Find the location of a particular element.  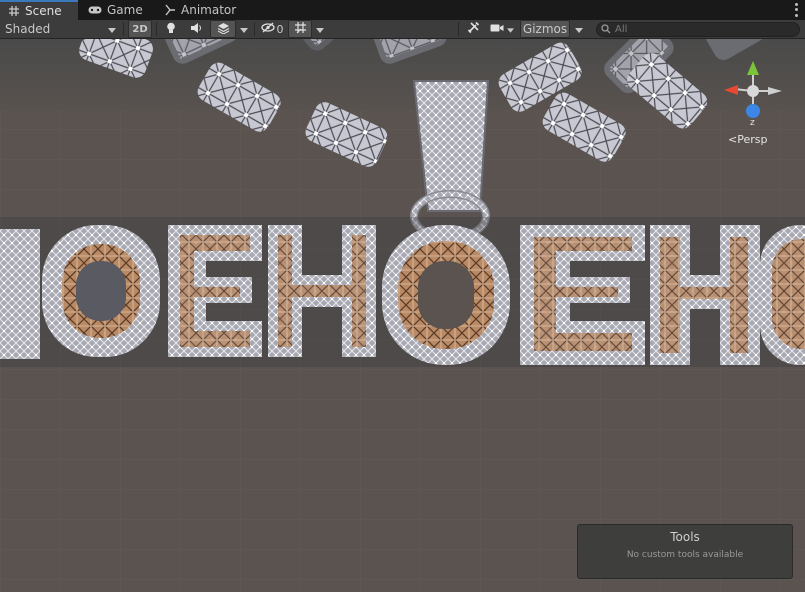

lightbulb-icon is located at coordinates (171, 29).